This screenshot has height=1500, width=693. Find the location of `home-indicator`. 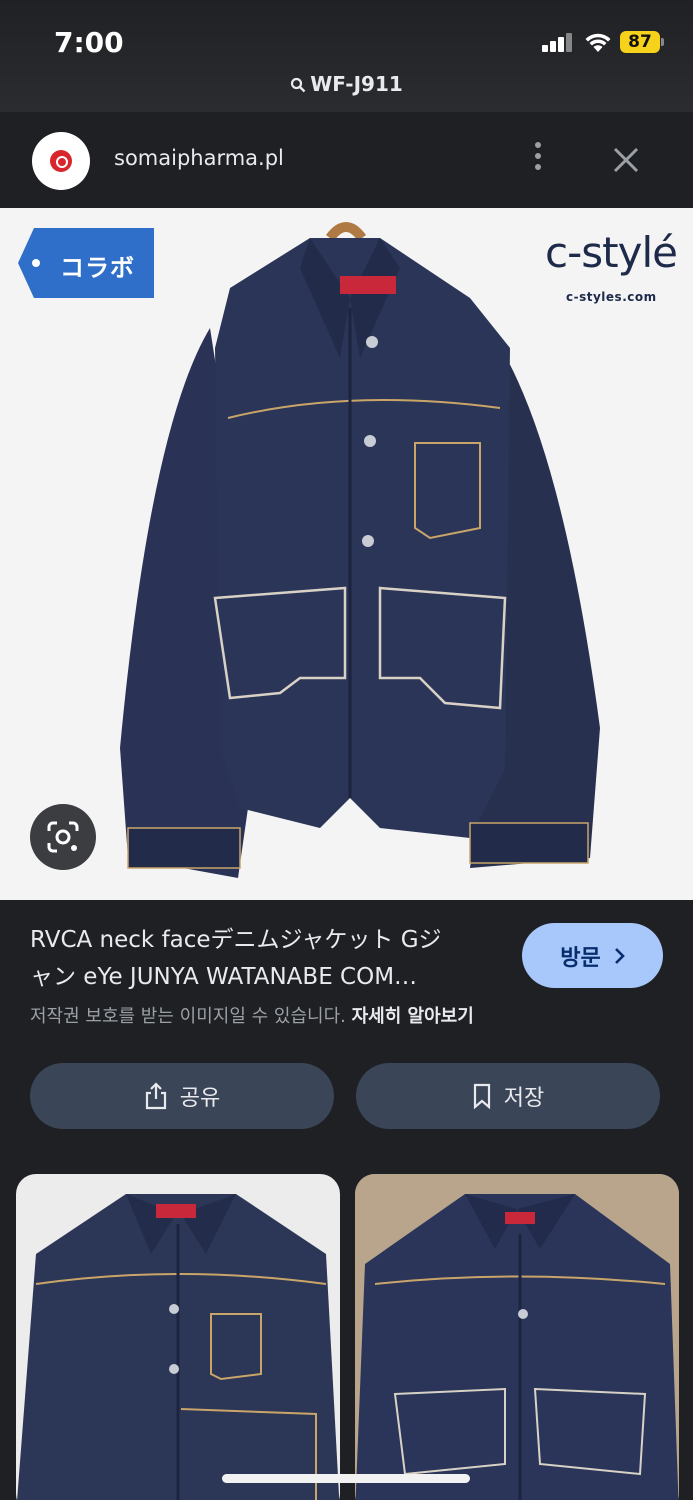

home-indicator is located at coordinates (346, 1478).